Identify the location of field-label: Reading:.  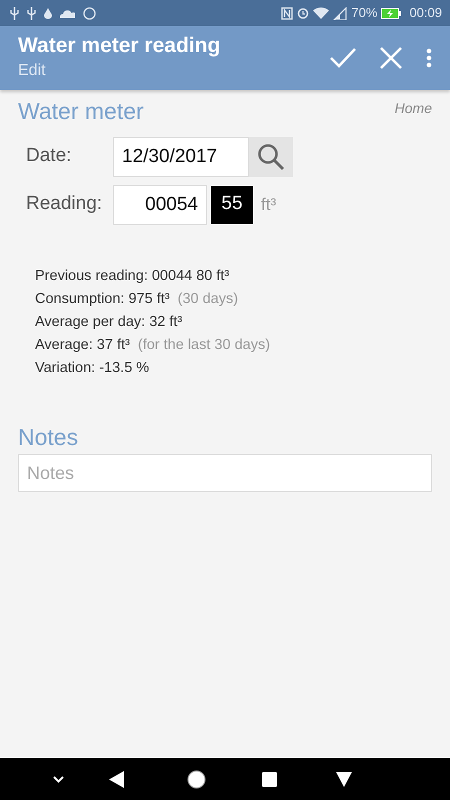
(65, 204).